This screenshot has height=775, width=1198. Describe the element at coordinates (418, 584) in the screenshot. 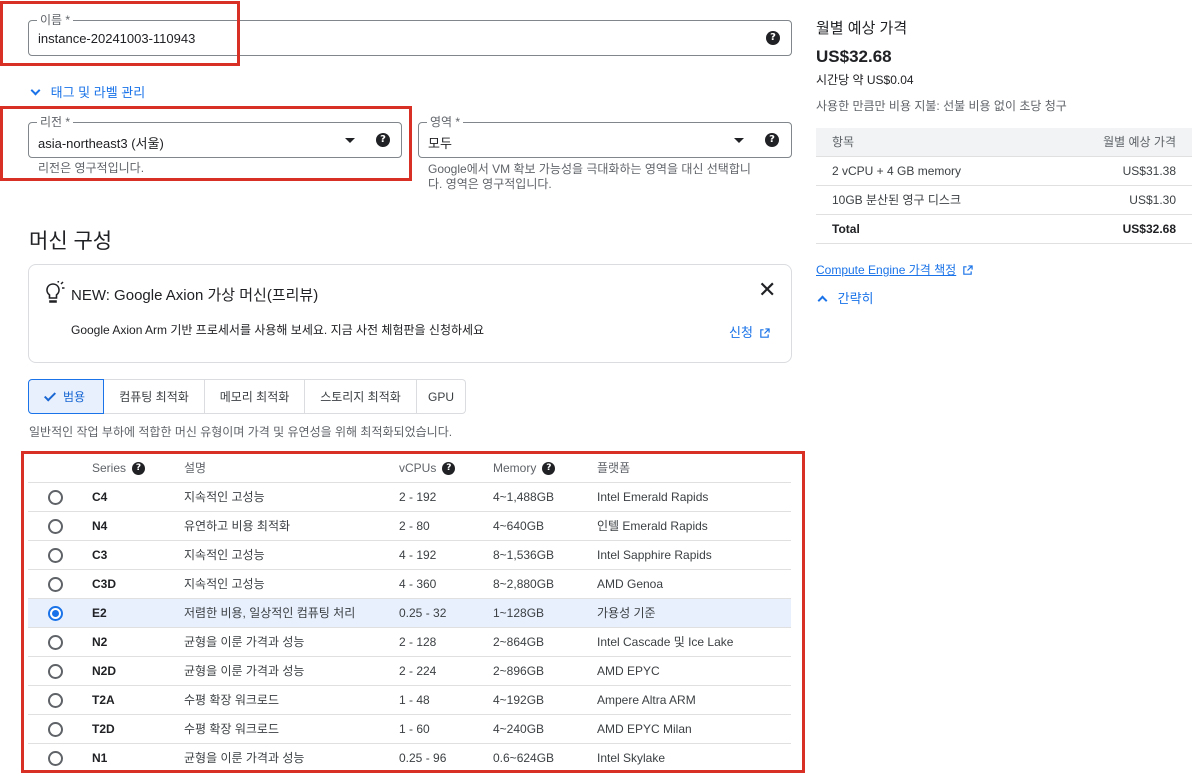

I see `series-vcpus: 4 - 360` at that location.